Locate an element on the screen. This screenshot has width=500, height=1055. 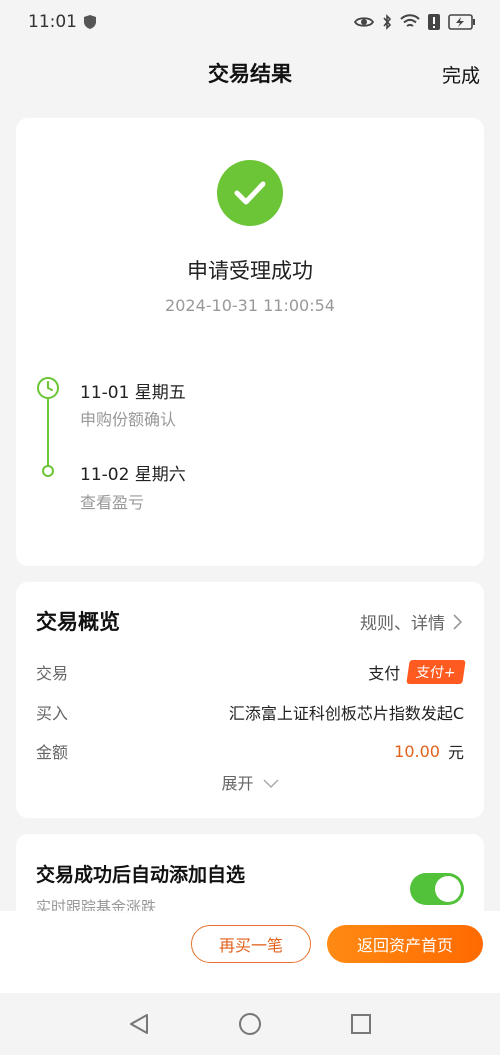
shield-icon is located at coordinates (90, 22).